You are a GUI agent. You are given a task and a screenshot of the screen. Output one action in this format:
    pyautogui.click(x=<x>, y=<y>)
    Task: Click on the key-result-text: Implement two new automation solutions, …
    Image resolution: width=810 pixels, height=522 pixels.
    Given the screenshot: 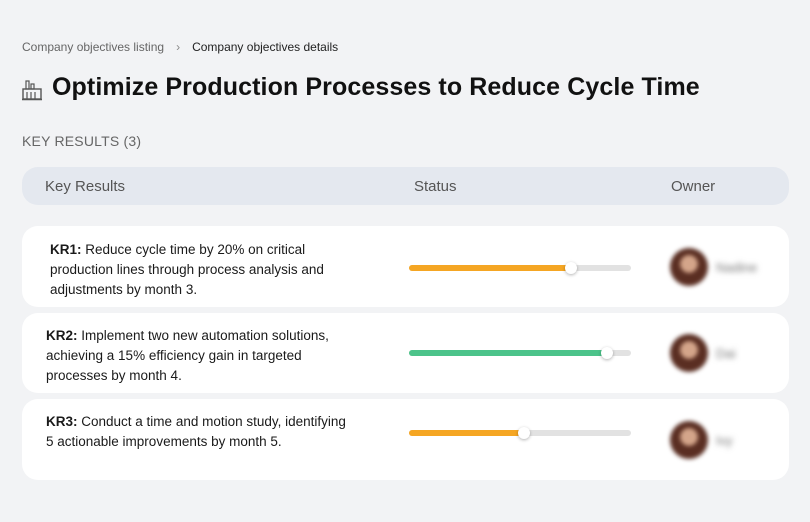 What is the action you would take?
    pyautogui.click(x=187, y=355)
    